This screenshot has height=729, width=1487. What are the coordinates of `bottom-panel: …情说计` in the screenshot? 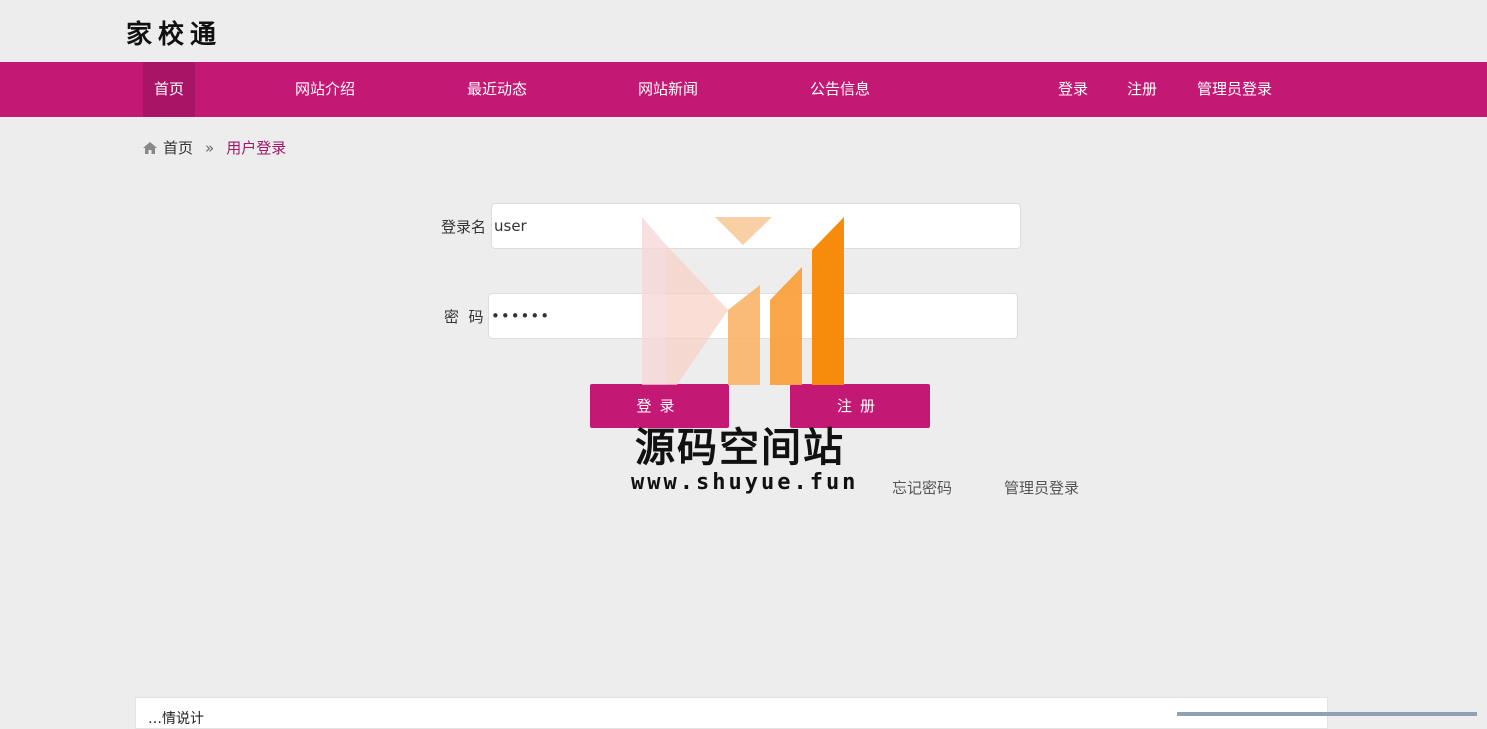 It's located at (731, 713).